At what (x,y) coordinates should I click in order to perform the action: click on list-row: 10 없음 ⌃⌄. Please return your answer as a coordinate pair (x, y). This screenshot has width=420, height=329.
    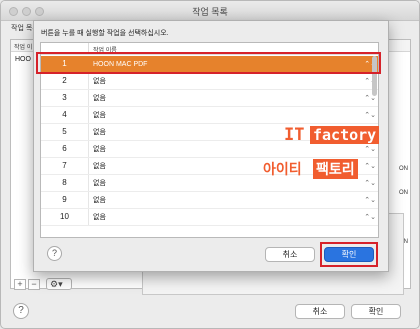
    Looking at the image, I should click on (209, 217).